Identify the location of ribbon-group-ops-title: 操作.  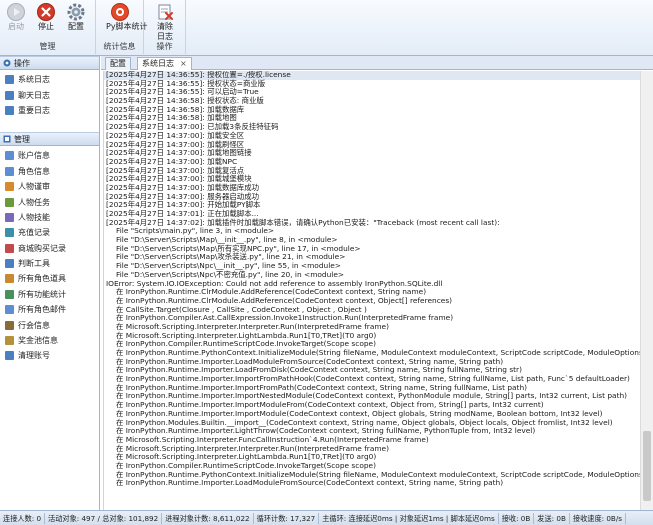
(164, 46).